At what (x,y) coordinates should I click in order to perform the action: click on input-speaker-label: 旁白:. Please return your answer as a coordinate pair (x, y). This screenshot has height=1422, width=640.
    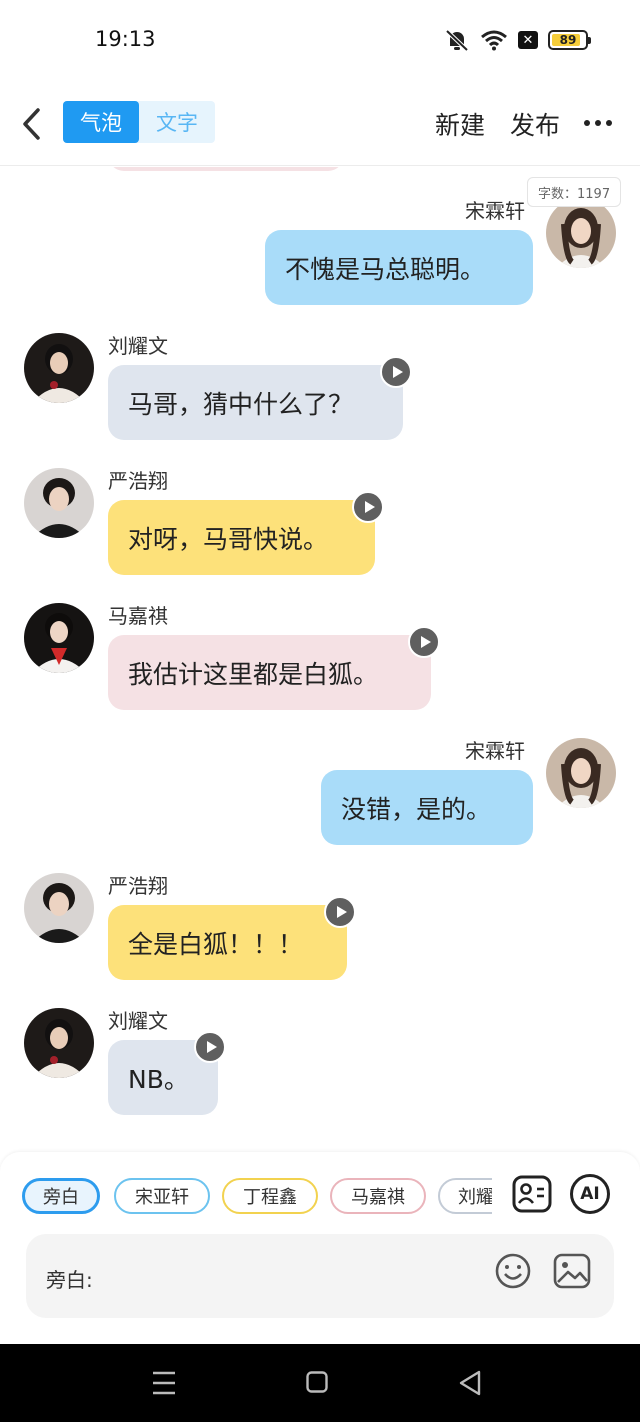
    Looking at the image, I should click on (69, 1280).